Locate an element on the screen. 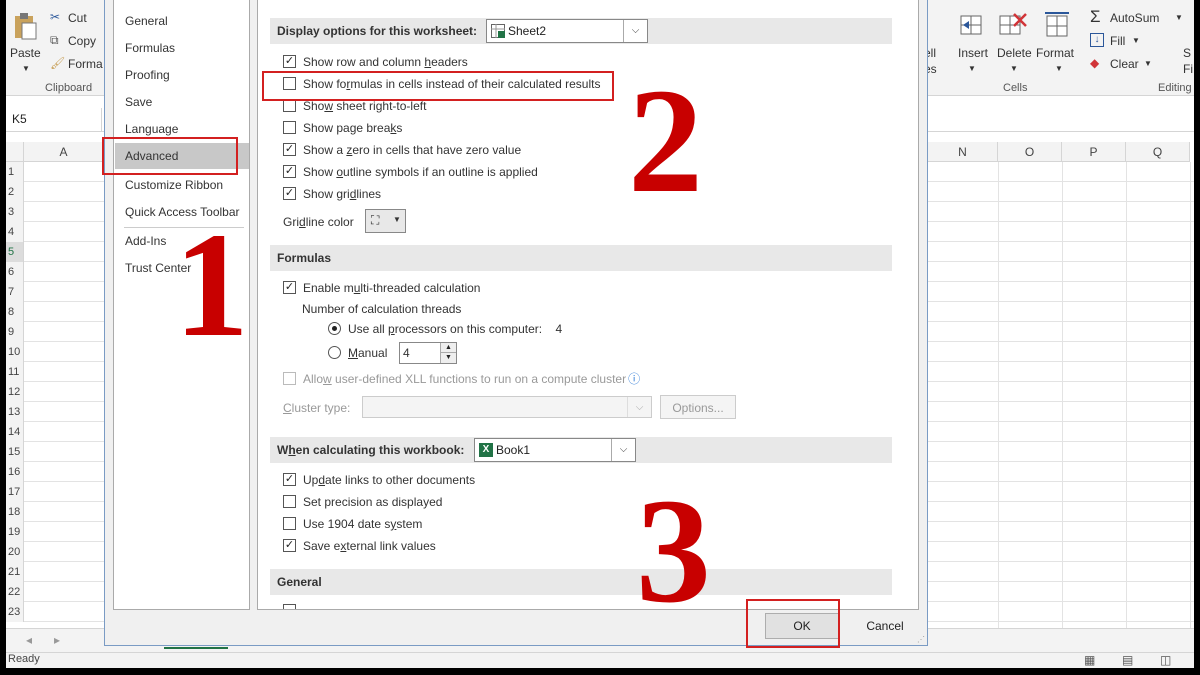 The image size is (1200, 675). row-header: 5 is located at coordinates (15, 252).